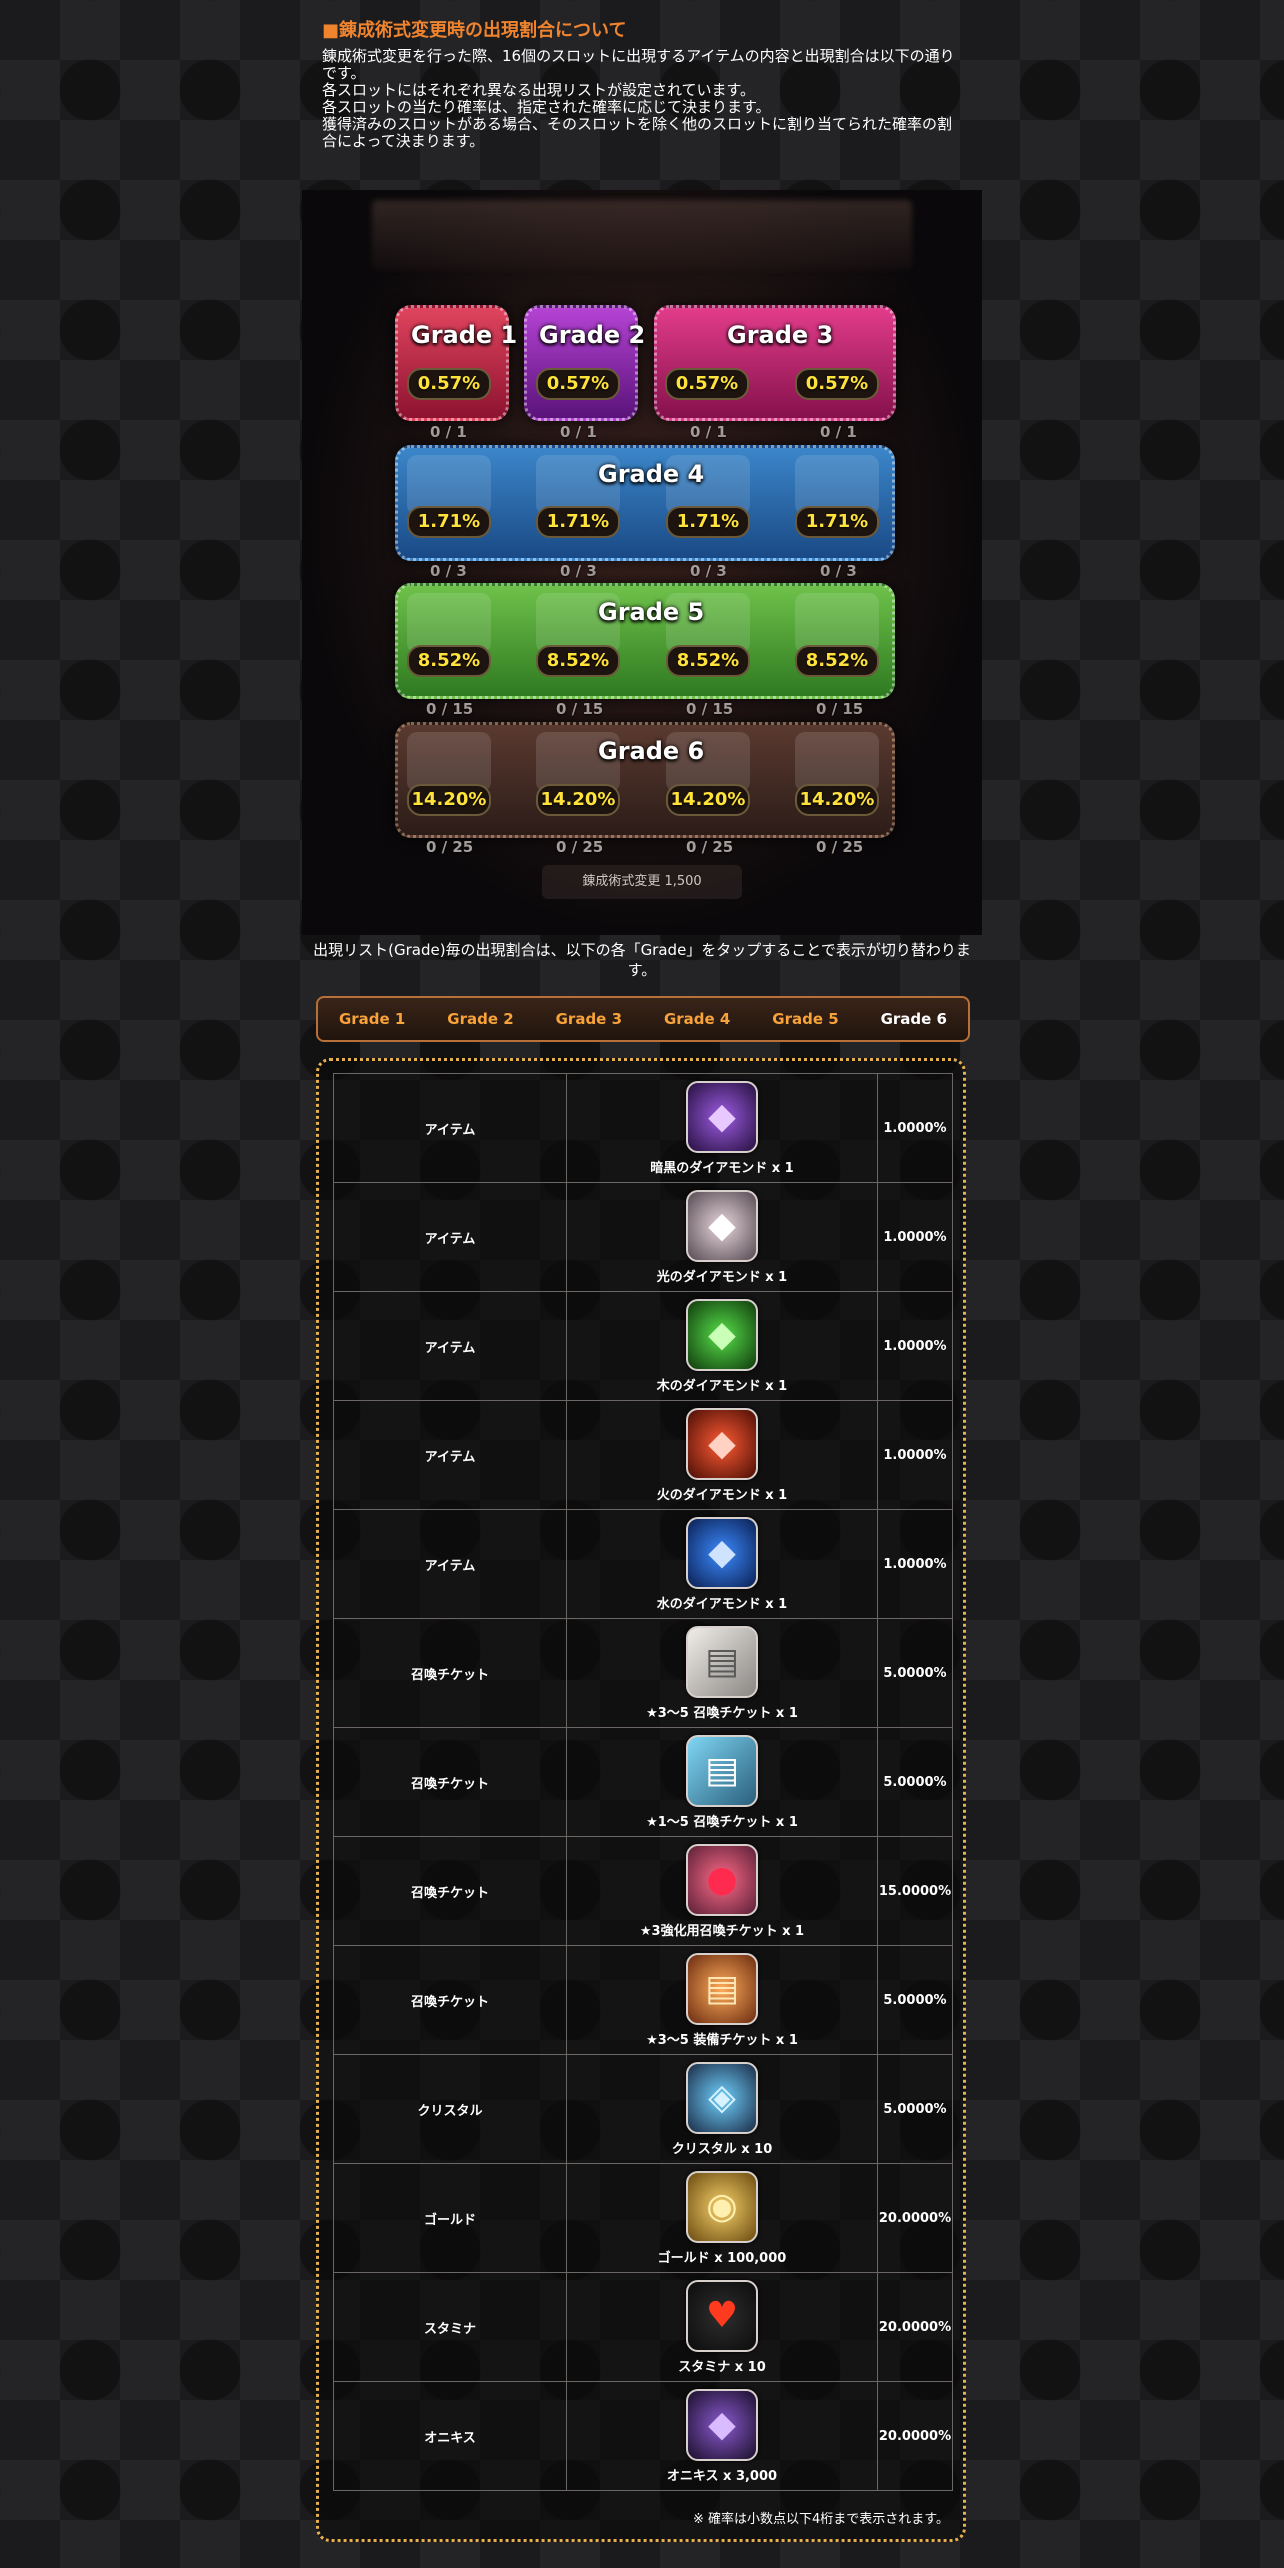 The width and height of the screenshot is (1284, 2568). What do you see at coordinates (722, 1931) in the screenshot?
I see `item-name: ★3強化用召喚チケット x 1` at bounding box center [722, 1931].